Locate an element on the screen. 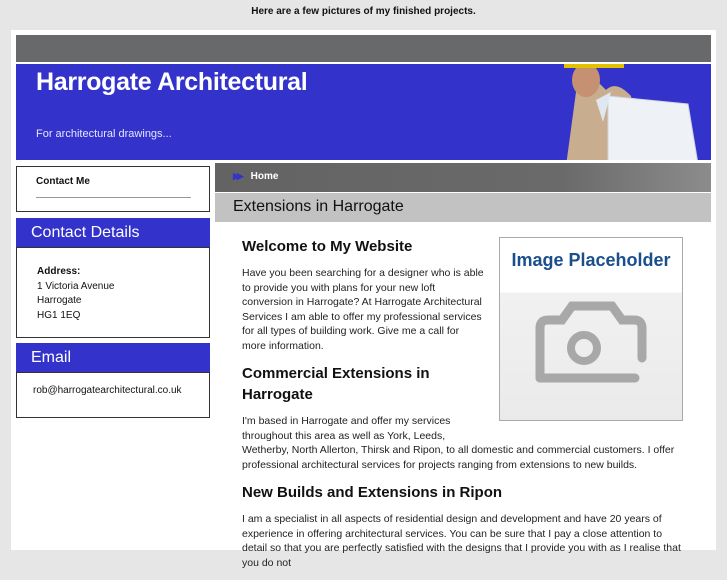  address-label: Address: is located at coordinates (59, 271).